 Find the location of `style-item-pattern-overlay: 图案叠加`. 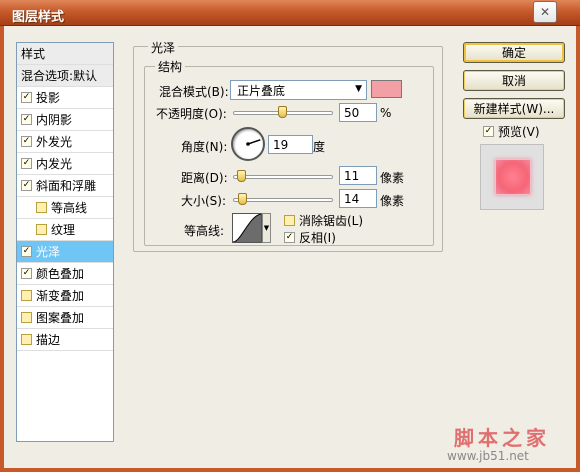

style-item-pattern-overlay: 图案叠加 is located at coordinates (65, 318).